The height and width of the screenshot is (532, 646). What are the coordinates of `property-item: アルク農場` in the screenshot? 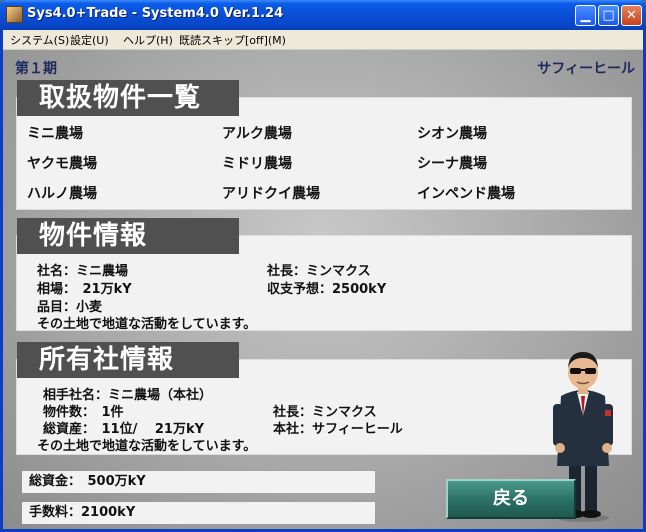 It's located at (257, 133).